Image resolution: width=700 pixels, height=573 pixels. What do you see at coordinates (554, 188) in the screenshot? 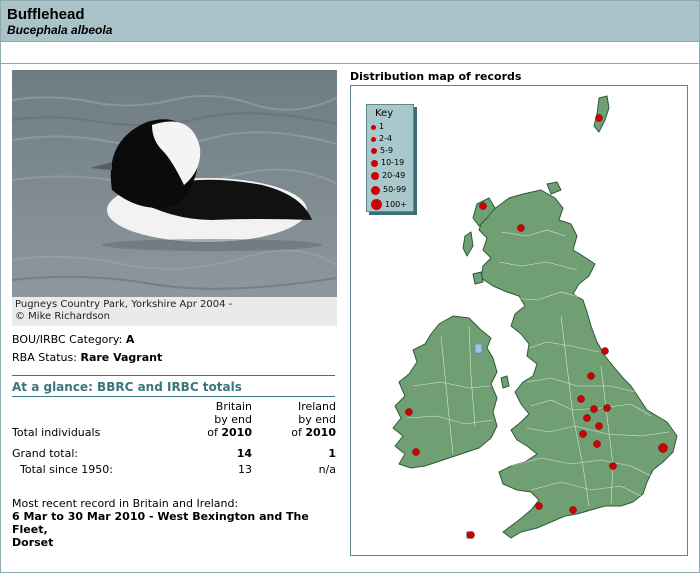
I see `orkney-land` at bounding box center [554, 188].